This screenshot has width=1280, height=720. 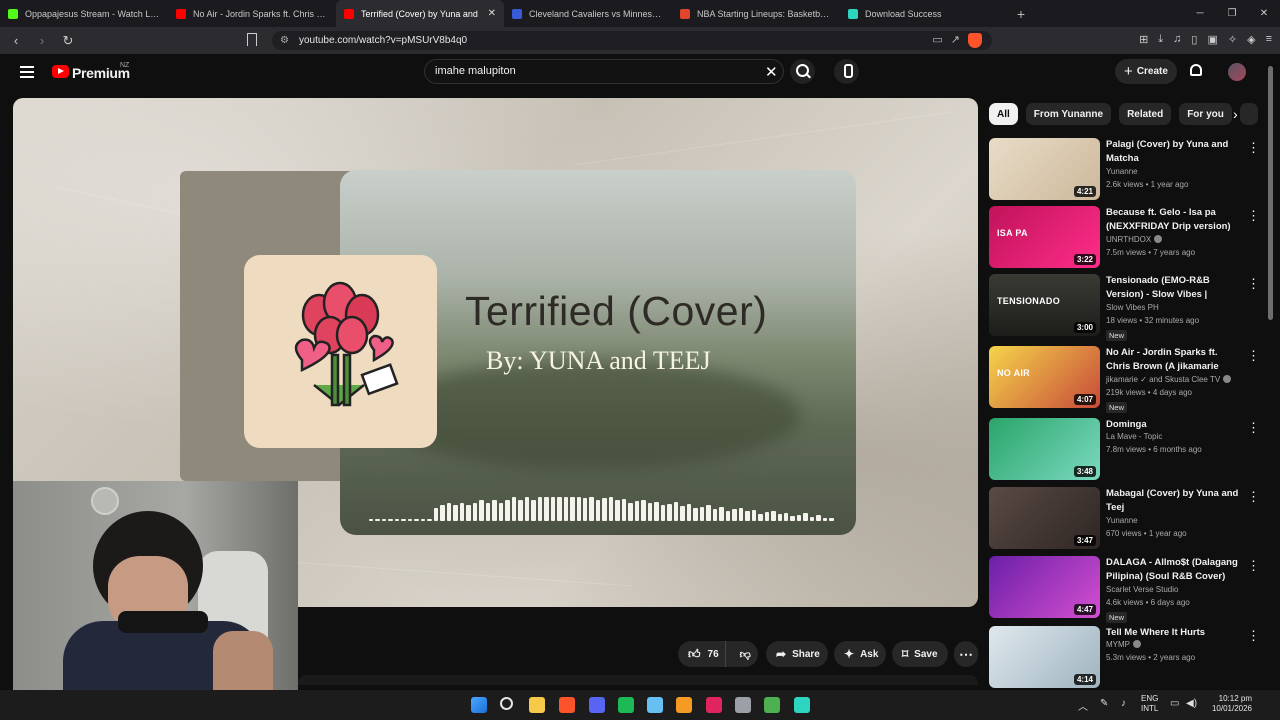 What do you see at coordinates (1123, 703) in the screenshot?
I see `mic-tray-icon: ♪` at bounding box center [1123, 703].